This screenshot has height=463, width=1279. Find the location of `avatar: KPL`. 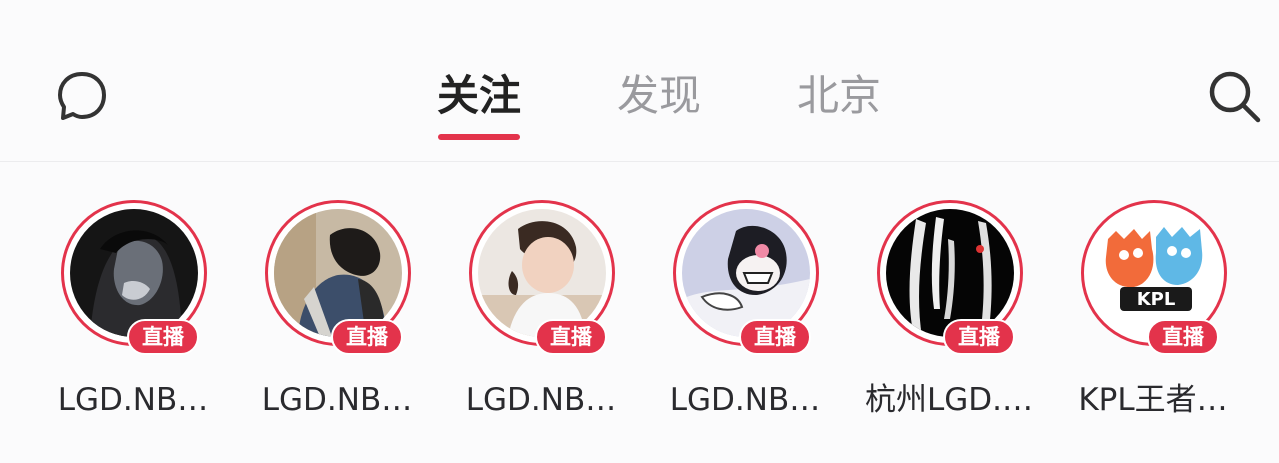

avatar: KPL is located at coordinates (1154, 273).